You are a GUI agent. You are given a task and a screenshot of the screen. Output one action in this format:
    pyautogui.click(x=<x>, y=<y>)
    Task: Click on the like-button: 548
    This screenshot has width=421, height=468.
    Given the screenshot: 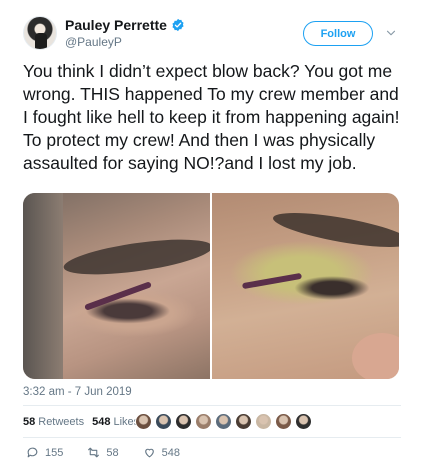 What is the action you would take?
    pyautogui.click(x=161, y=452)
    